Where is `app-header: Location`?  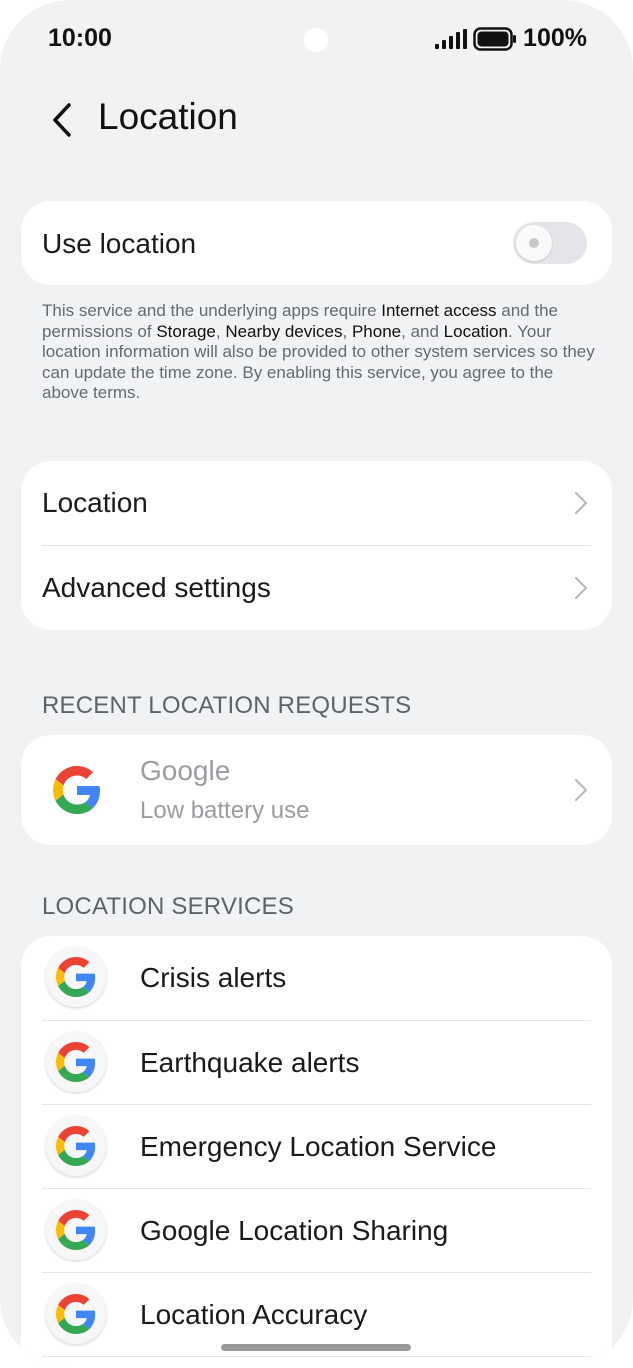
app-header: Location is located at coordinates (316, 120).